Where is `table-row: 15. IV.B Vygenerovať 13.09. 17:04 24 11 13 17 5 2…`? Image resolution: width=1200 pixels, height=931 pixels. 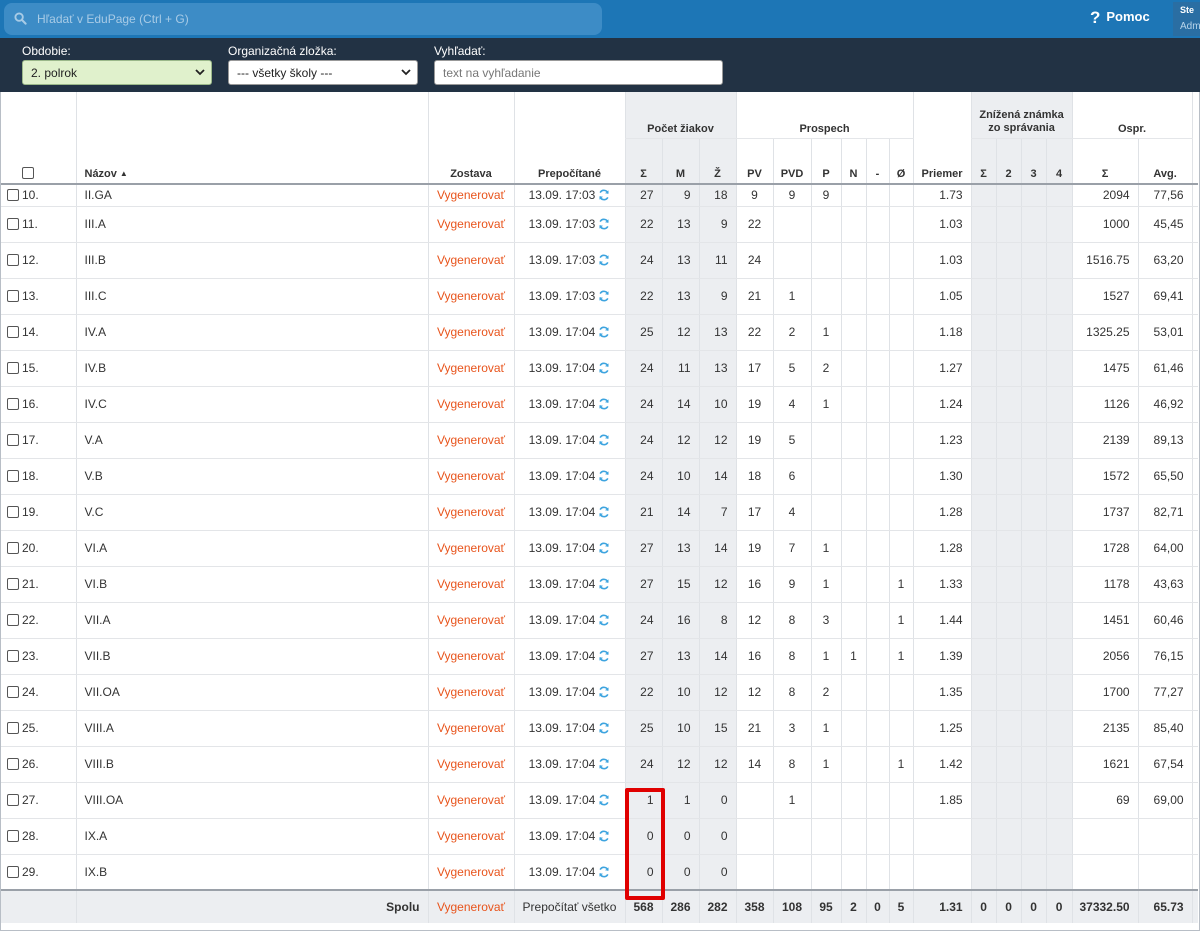 table-row: 15. IV.B Vygenerovať 13.09. 17:04 24 11 13 17 5 2… is located at coordinates (600, 368).